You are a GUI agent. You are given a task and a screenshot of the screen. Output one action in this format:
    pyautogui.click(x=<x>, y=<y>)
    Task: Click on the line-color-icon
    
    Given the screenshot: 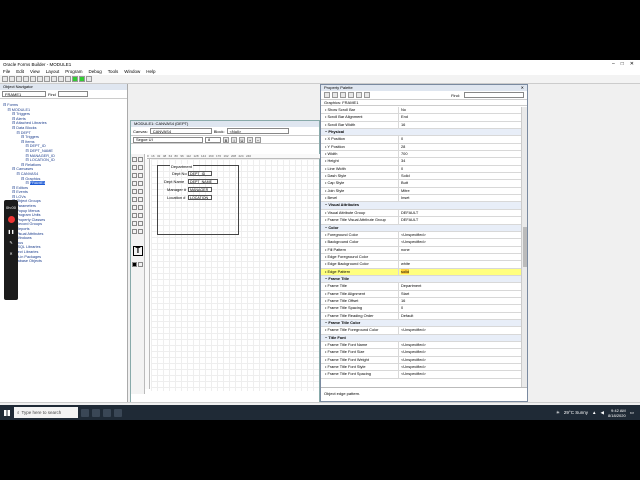 What is the action you would take?
    pyautogui.click(x=140, y=264)
    